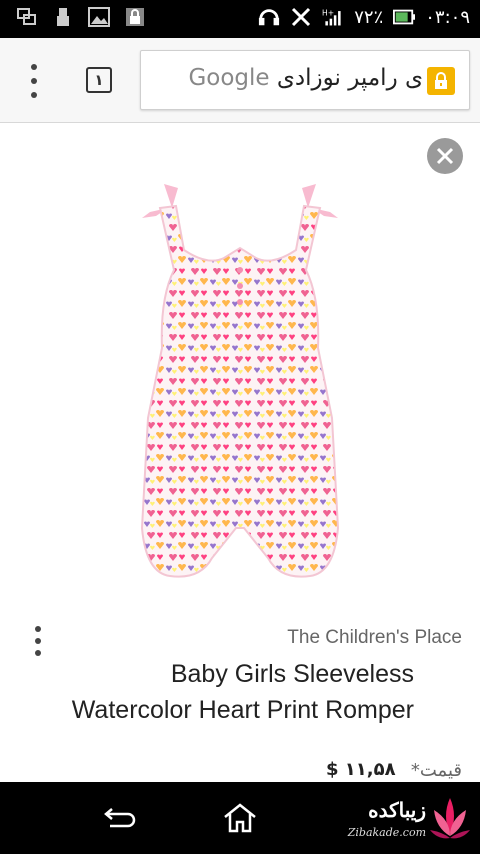 The height and width of the screenshot is (854, 480). I want to click on lotus-icon, so click(450, 818).